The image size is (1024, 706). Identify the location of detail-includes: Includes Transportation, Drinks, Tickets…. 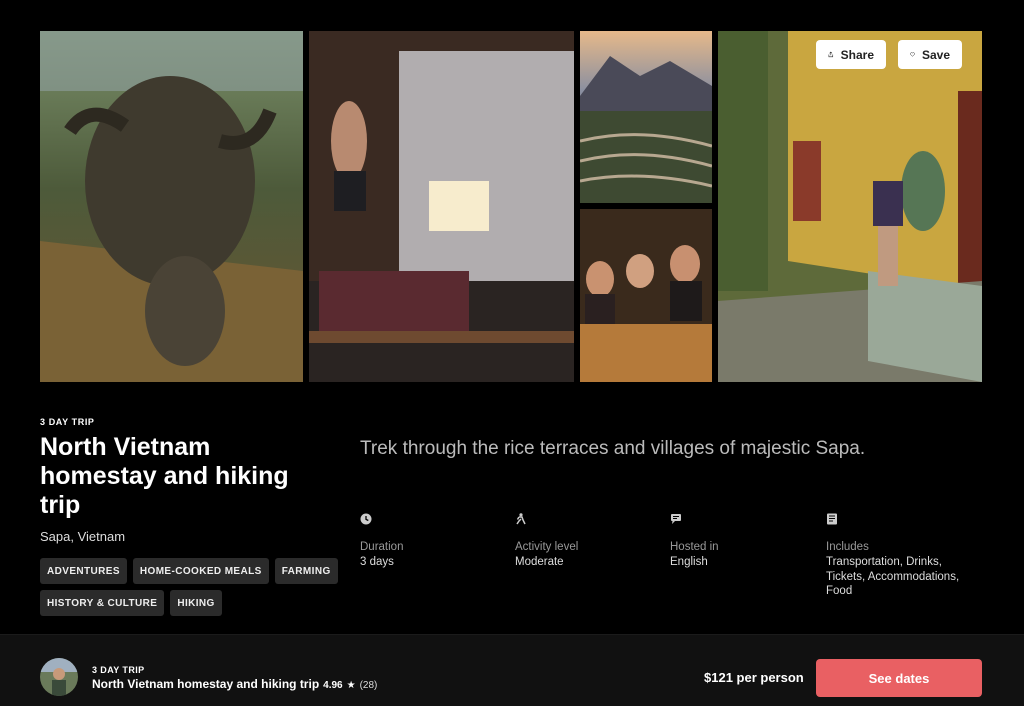
(896, 556).